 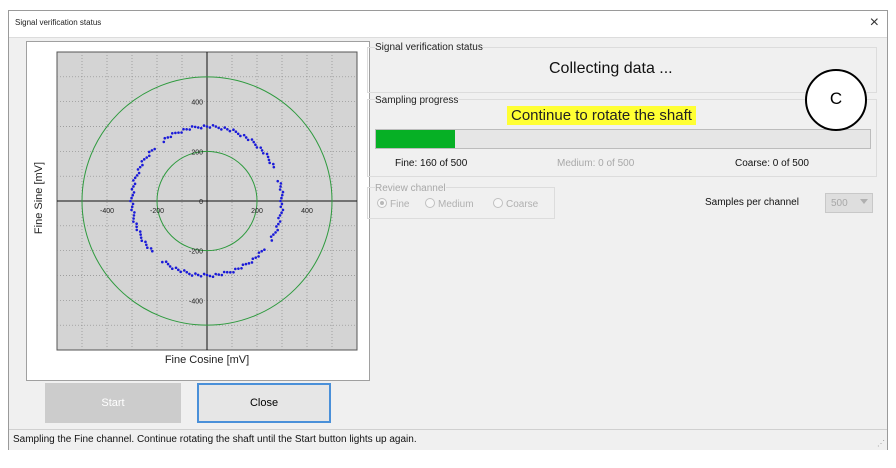 What do you see at coordinates (839, 203) in the screenshot?
I see `samples-per-channel-value: 500` at bounding box center [839, 203].